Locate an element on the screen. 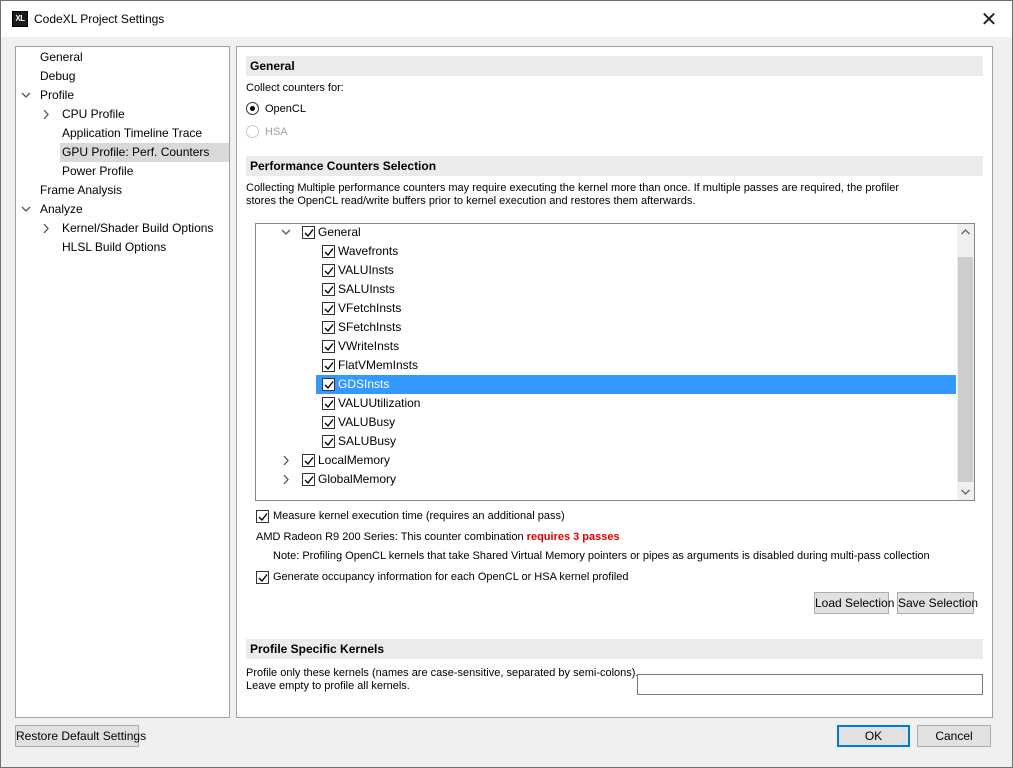  counters-scrollbar is located at coordinates (965, 362).